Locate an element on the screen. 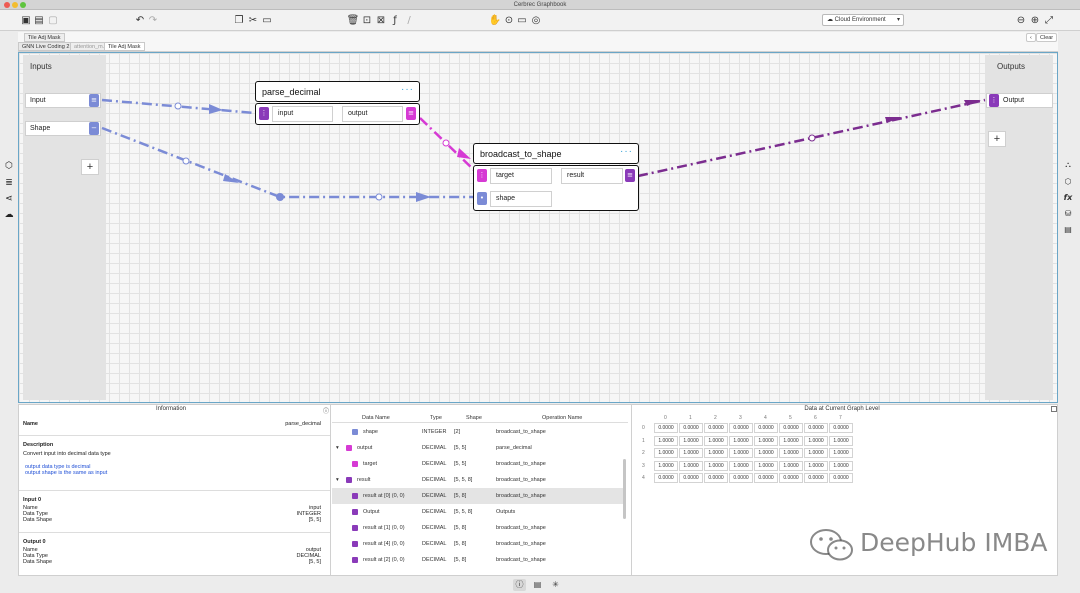 The width and height of the screenshot is (1080, 593). undo-icon: ↶ is located at coordinates (140, 20).